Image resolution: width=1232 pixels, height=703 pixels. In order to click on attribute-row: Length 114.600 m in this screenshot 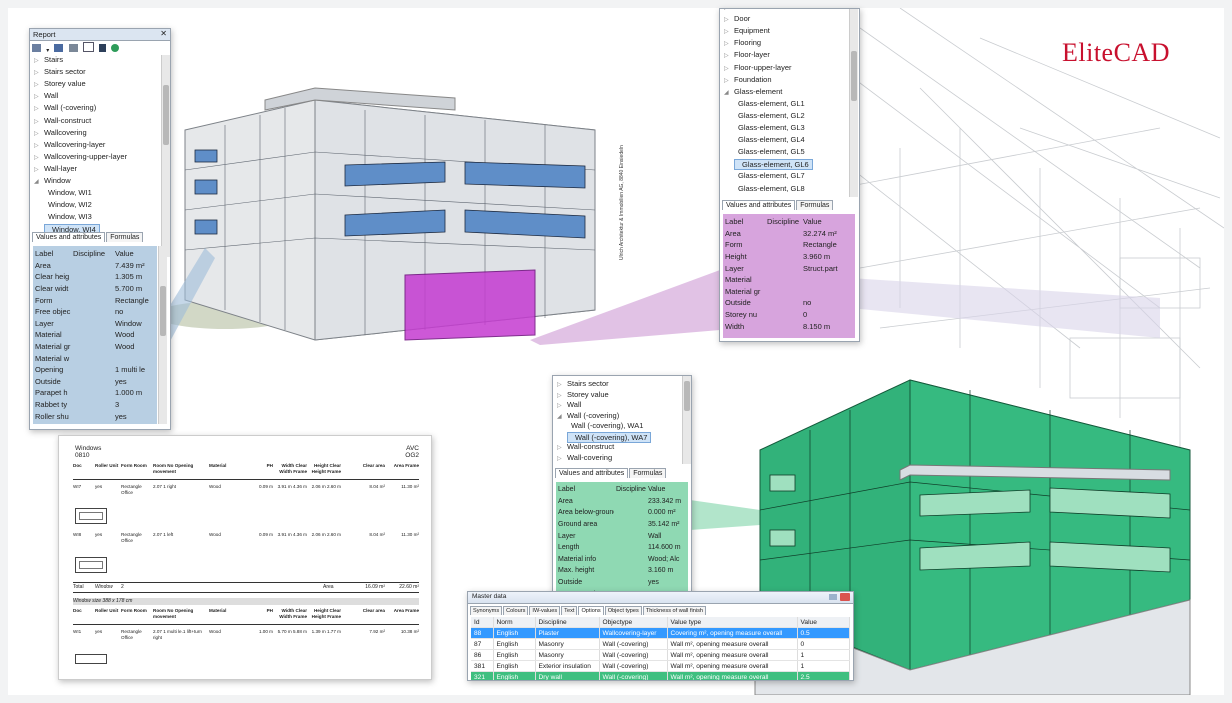, I will do `click(622, 548)`.